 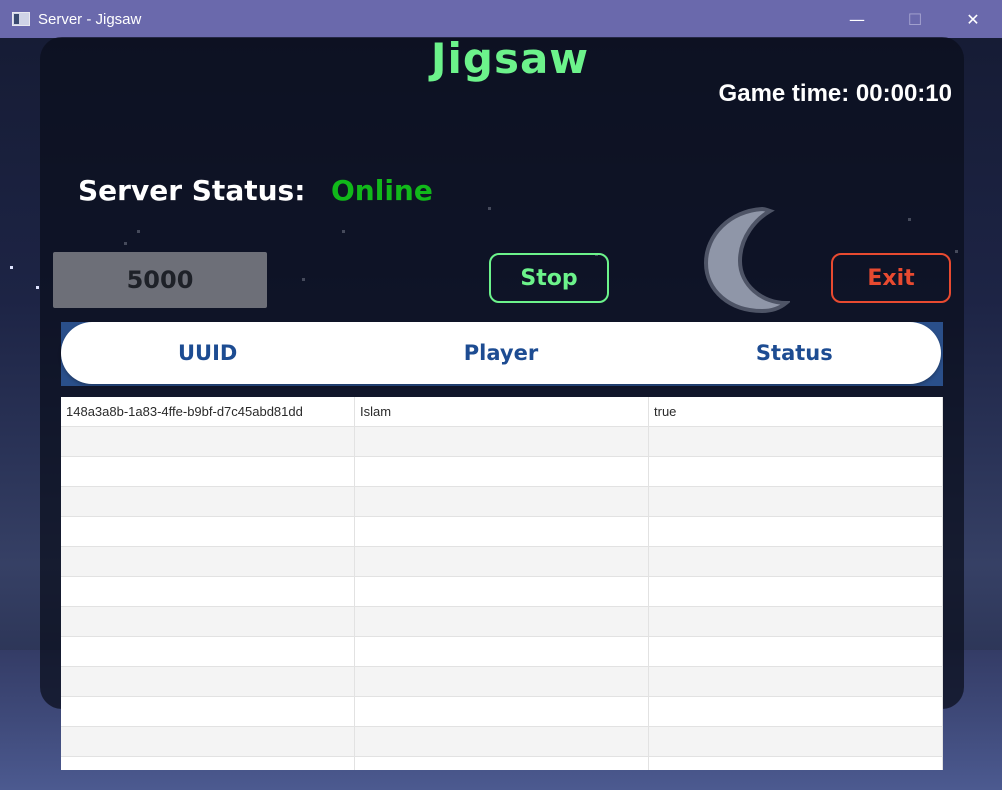 What do you see at coordinates (510, 58) in the screenshot?
I see `app-title: Jigsaw` at bounding box center [510, 58].